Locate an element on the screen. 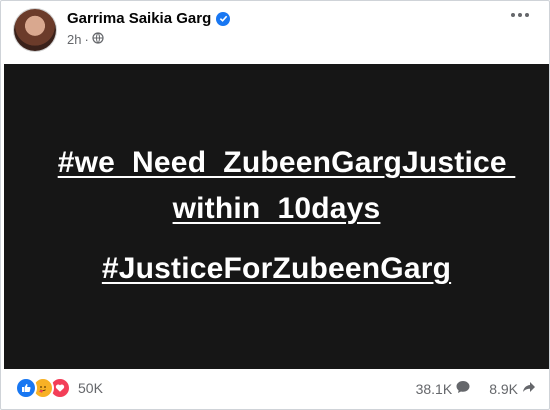 This screenshot has height=410, width=550. globe-icon is located at coordinates (98, 39).